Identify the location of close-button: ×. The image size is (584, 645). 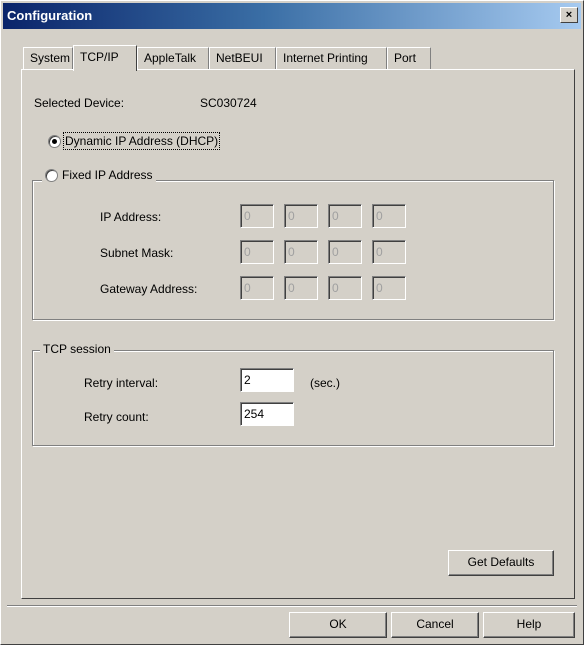
(569, 15).